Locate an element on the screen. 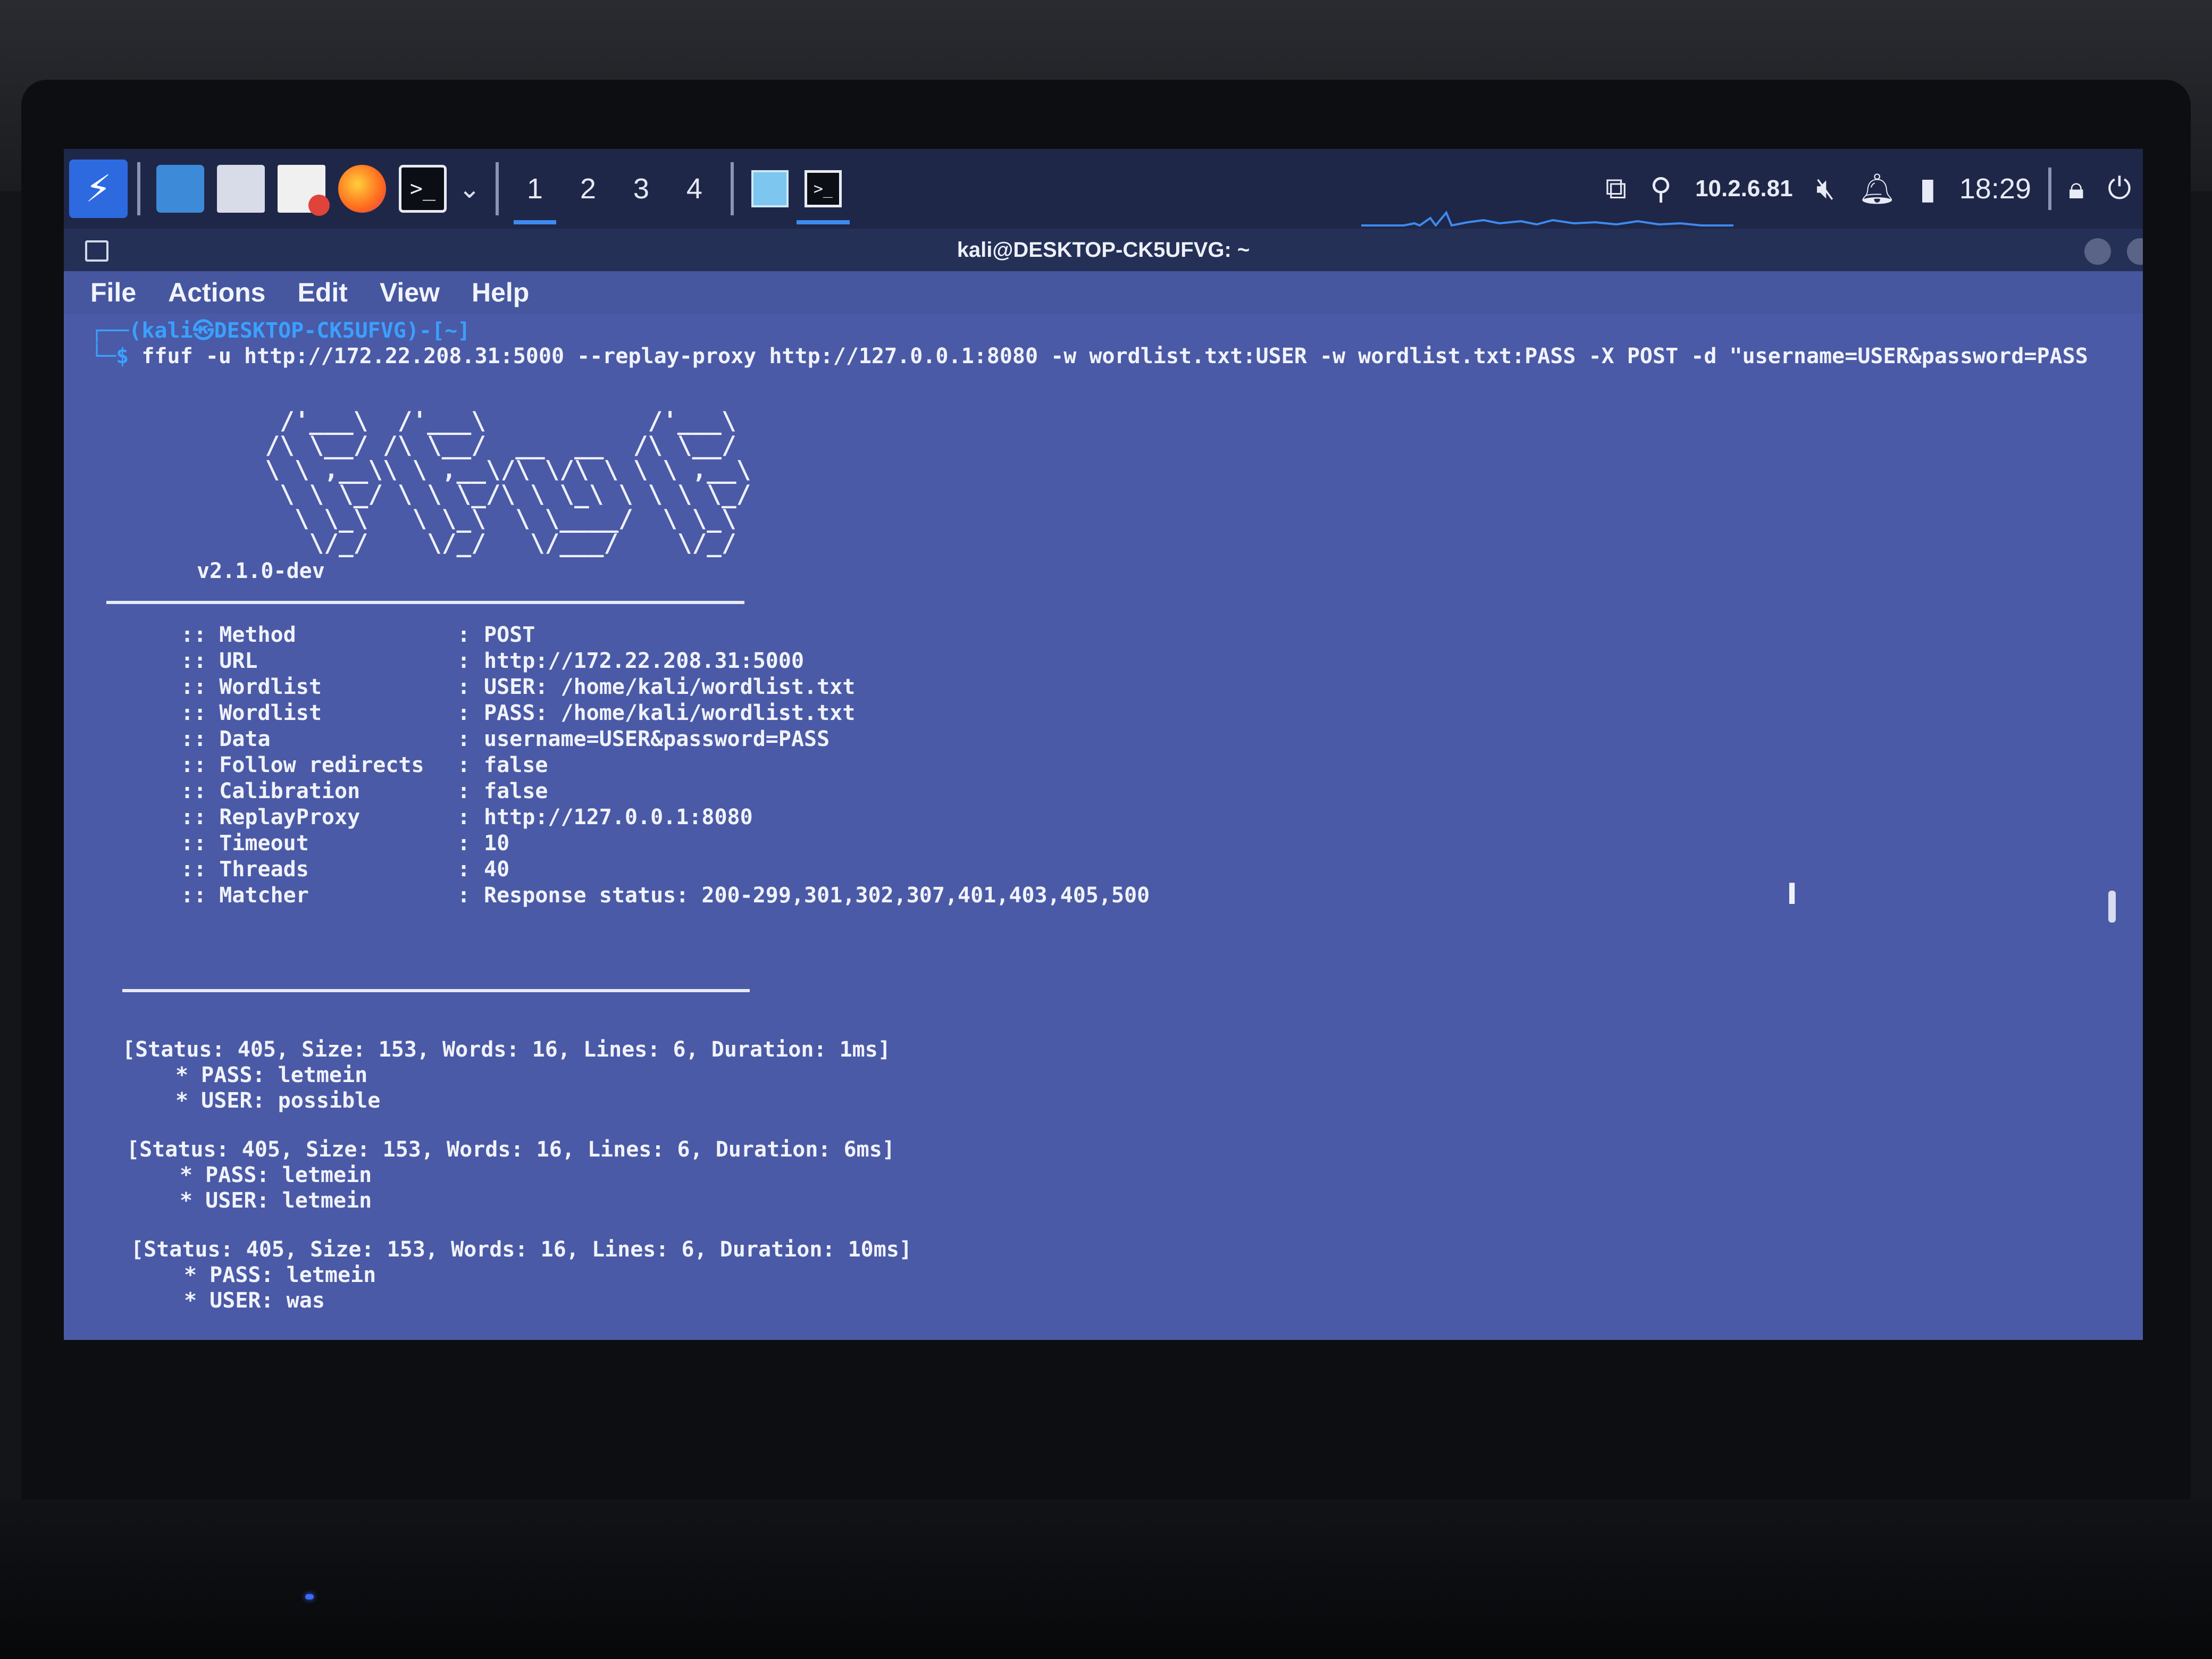  config-row: :: URL: http://172.22.208.31:5000 is located at coordinates (492, 661).